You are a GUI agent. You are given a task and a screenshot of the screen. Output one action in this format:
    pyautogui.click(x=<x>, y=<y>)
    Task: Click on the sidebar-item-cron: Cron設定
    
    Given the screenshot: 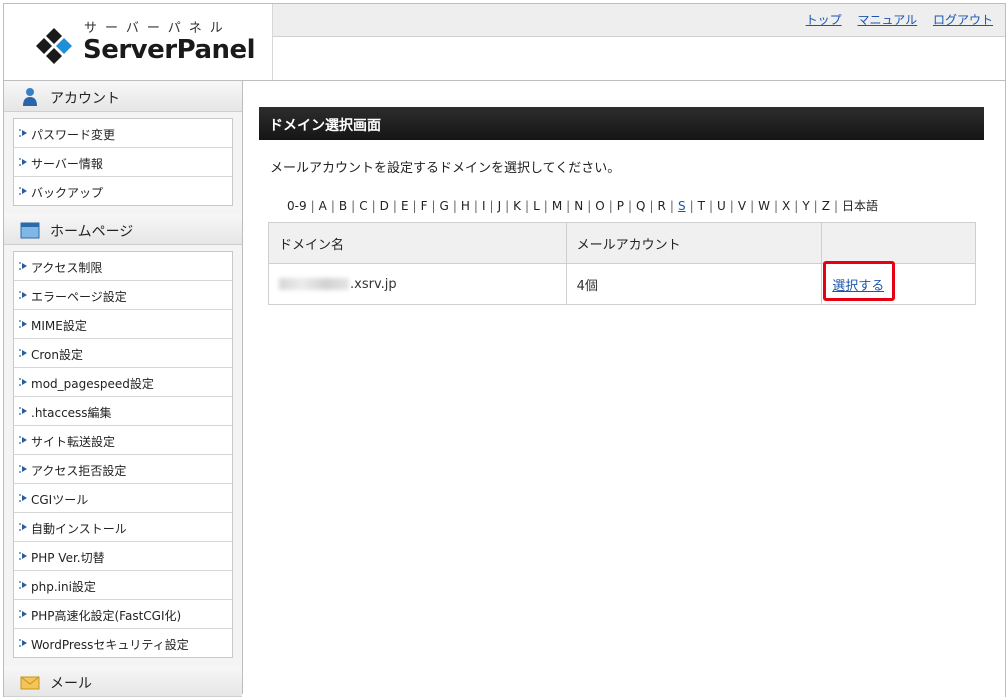 What is the action you would take?
    pyautogui.click(x=123, y=353)
    